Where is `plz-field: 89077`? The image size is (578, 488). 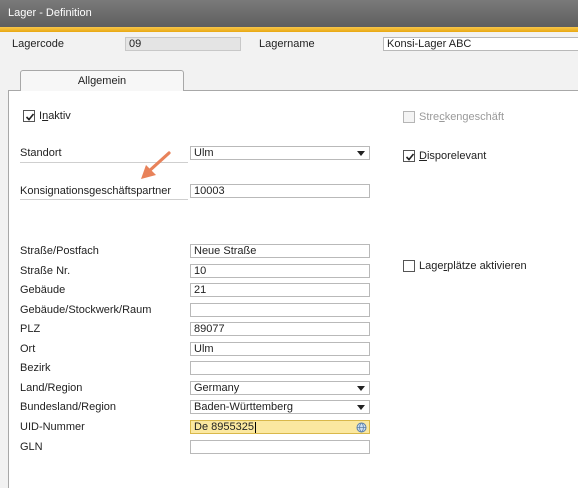
plz-field: 89077 is located at coordinates (280, 329).